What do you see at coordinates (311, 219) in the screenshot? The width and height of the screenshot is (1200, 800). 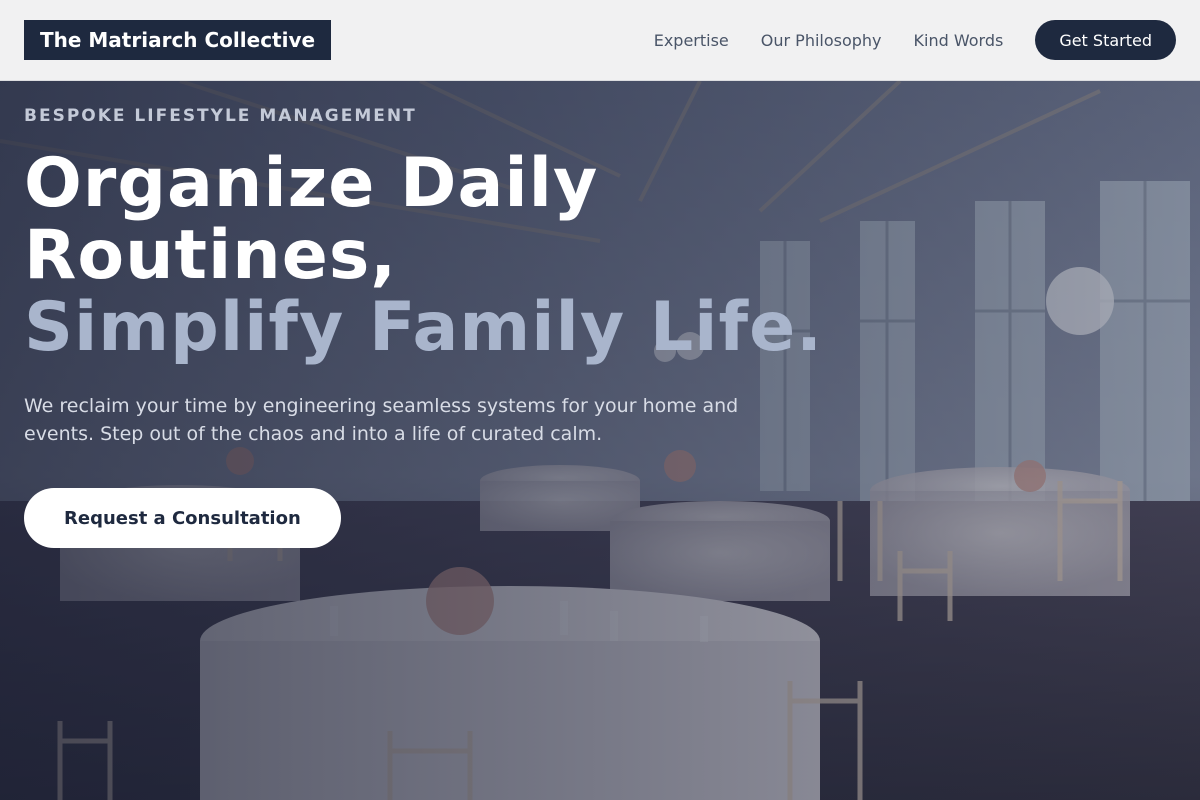 I see `headline-primary: Organize Daily Routines,` at bounding box center [311, 219].